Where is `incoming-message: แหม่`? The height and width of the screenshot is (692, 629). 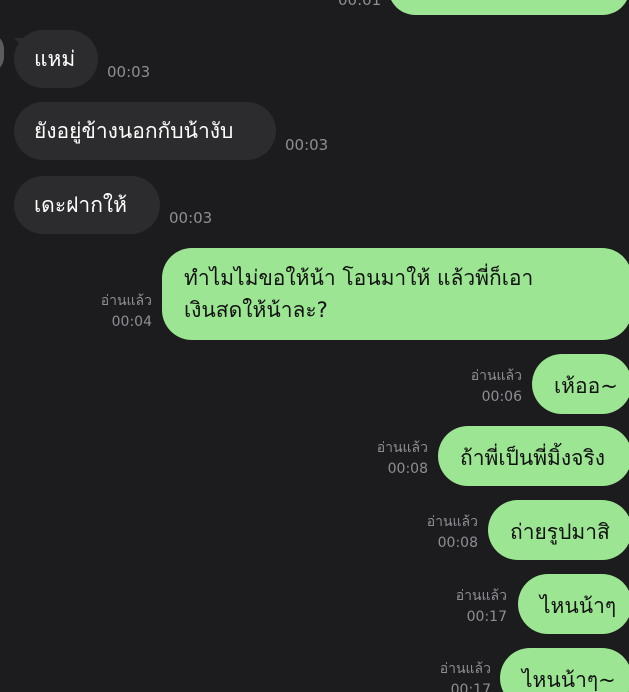 incoming-message: แหม่ is located at coordinates (56, 59).